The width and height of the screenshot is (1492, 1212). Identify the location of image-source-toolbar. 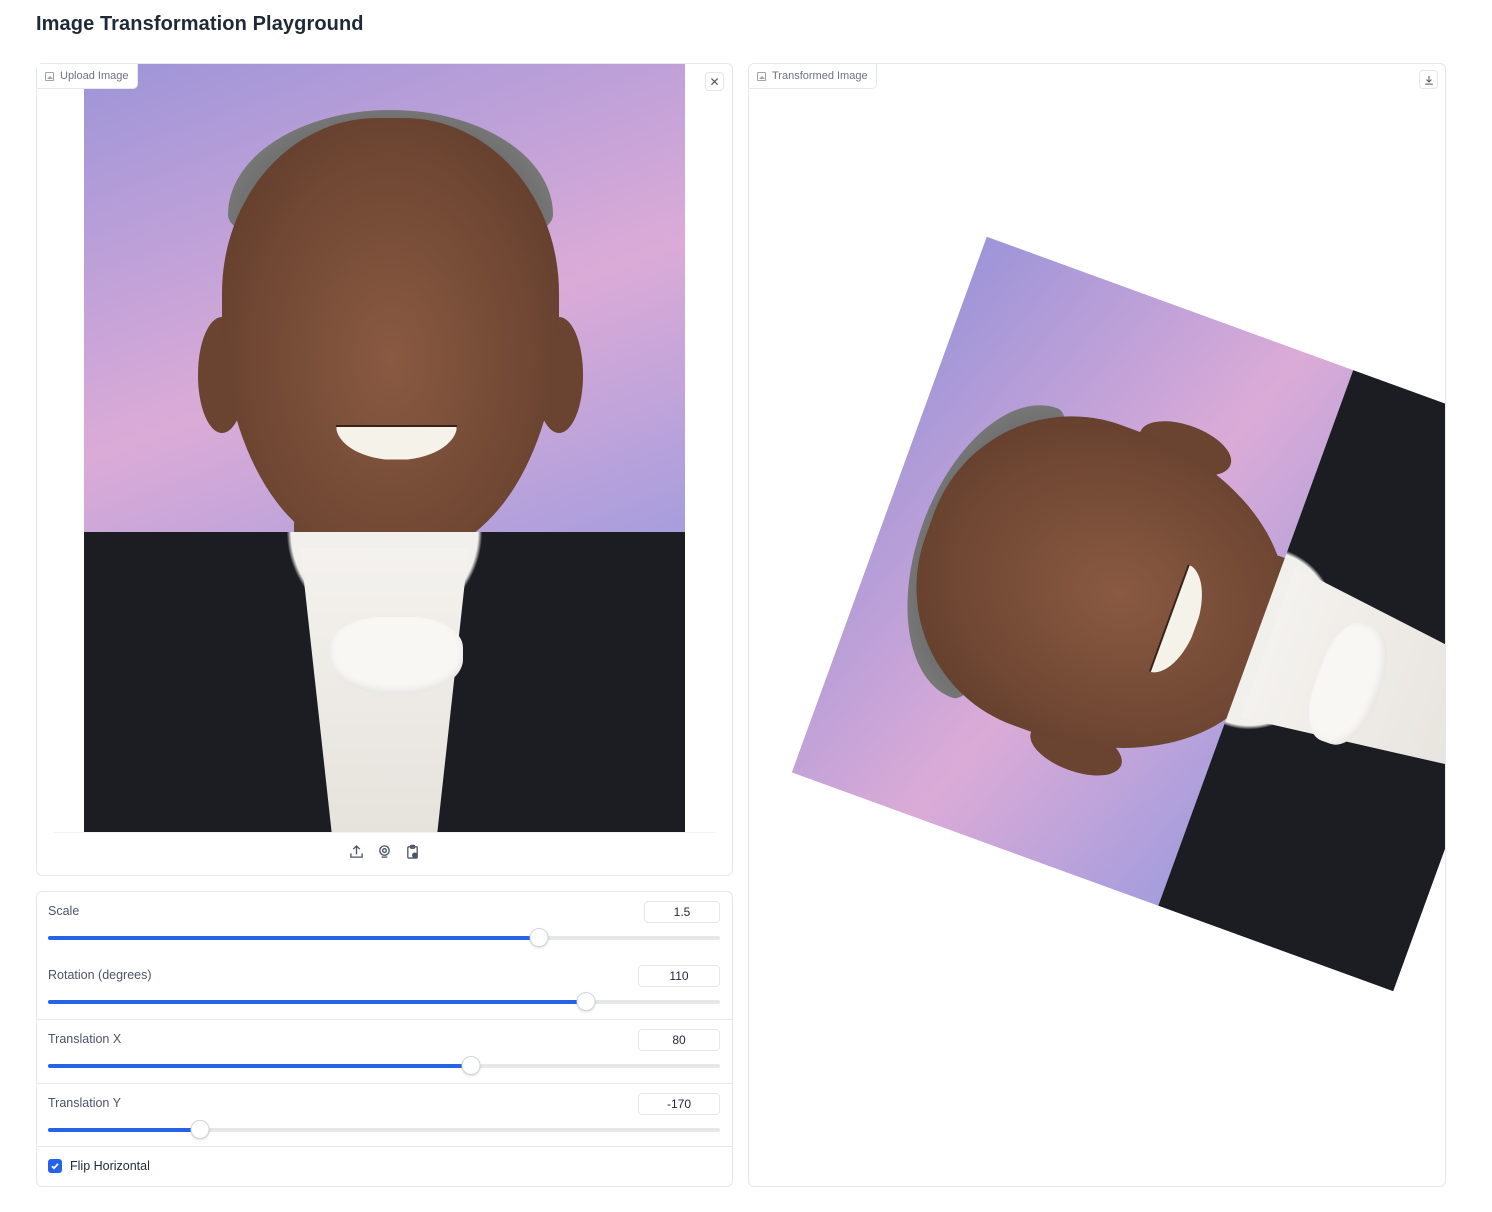
(384, 851).